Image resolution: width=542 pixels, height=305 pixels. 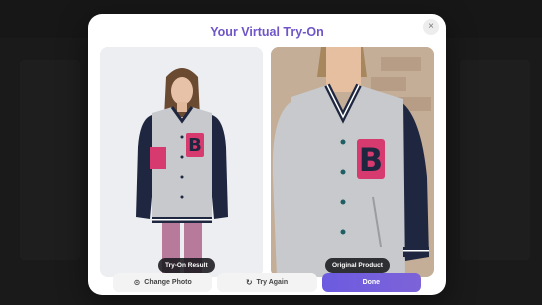 I want to click on close-button: ×, so click(x=431, y=27).